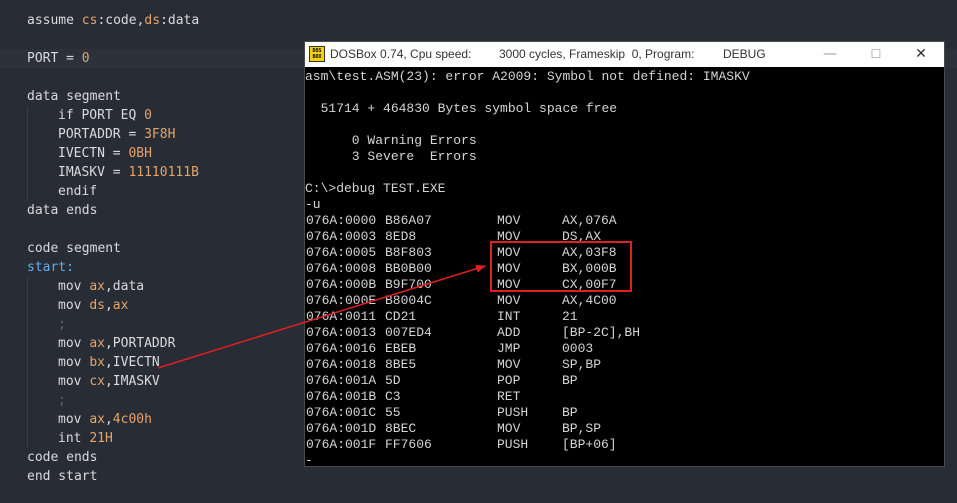 Image resolution: width=957 pixels, height=503 pixels. What do you see at coordinates (341, 412) in the screenshot?
I see `disasm-addr: 076A:001C` at bounding box center [341, 412].